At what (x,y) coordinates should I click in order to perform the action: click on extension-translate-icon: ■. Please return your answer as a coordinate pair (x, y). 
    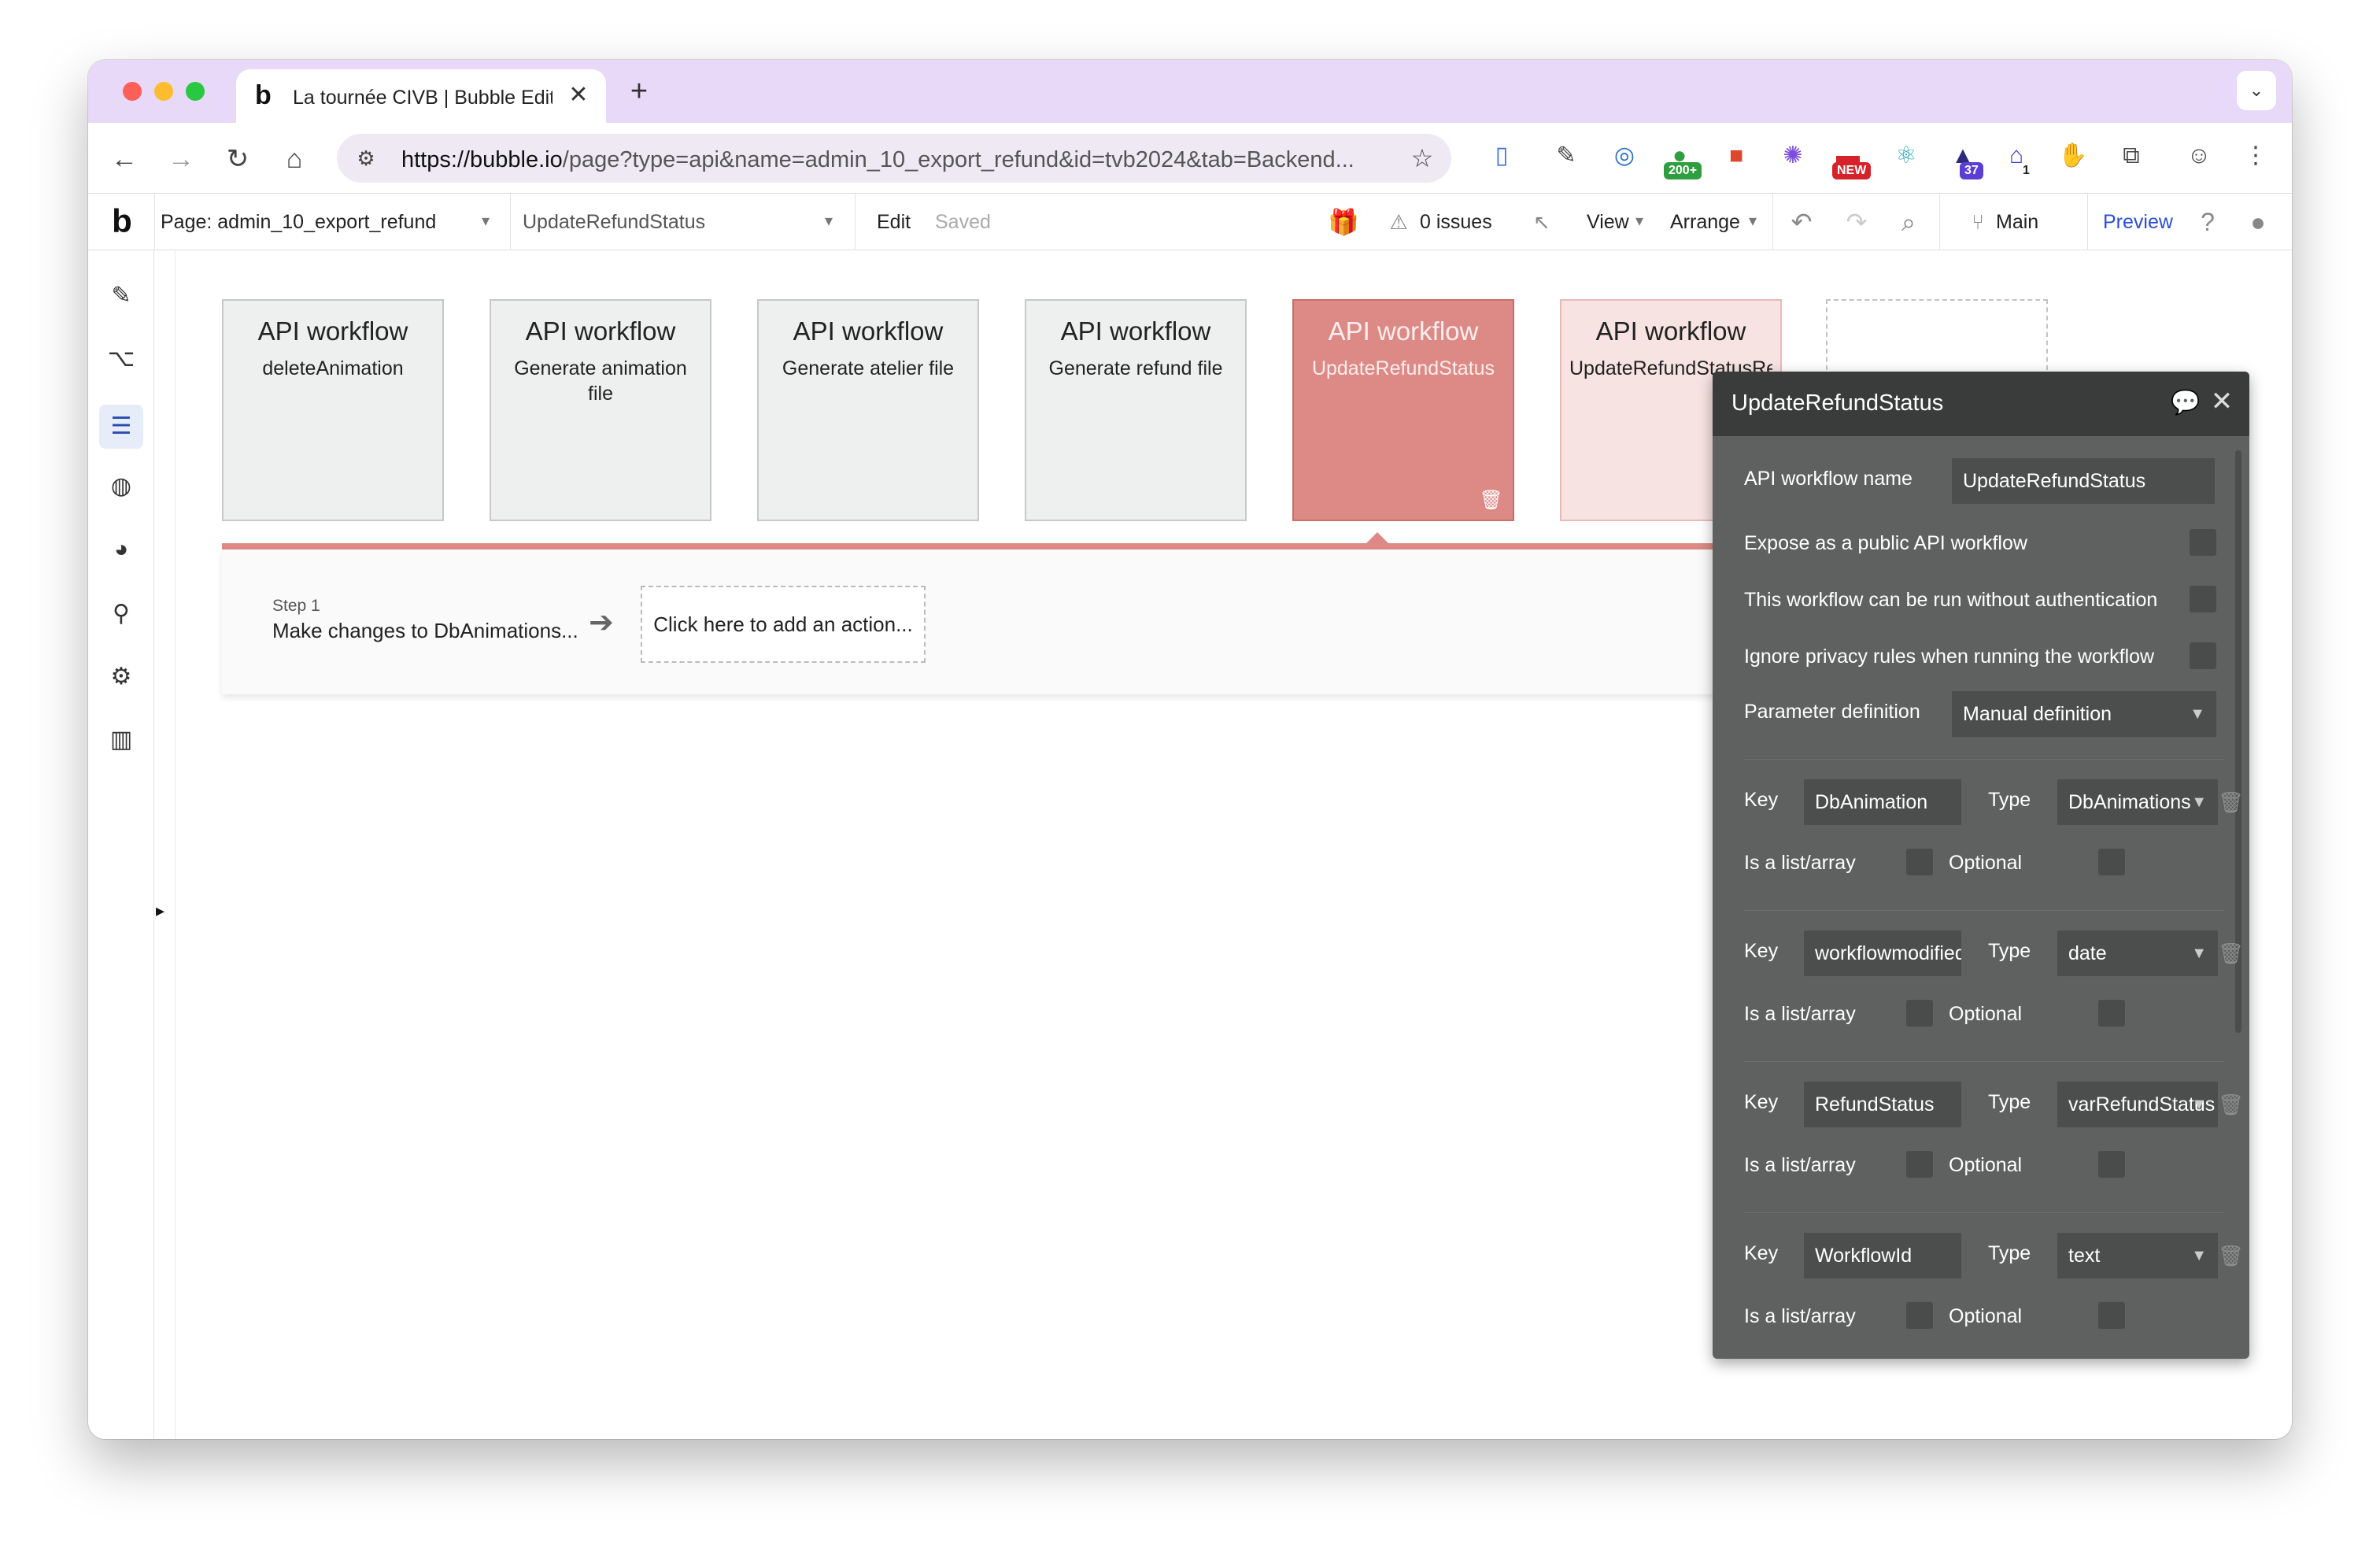
    Looking at the image, I should click on (1736, 156).